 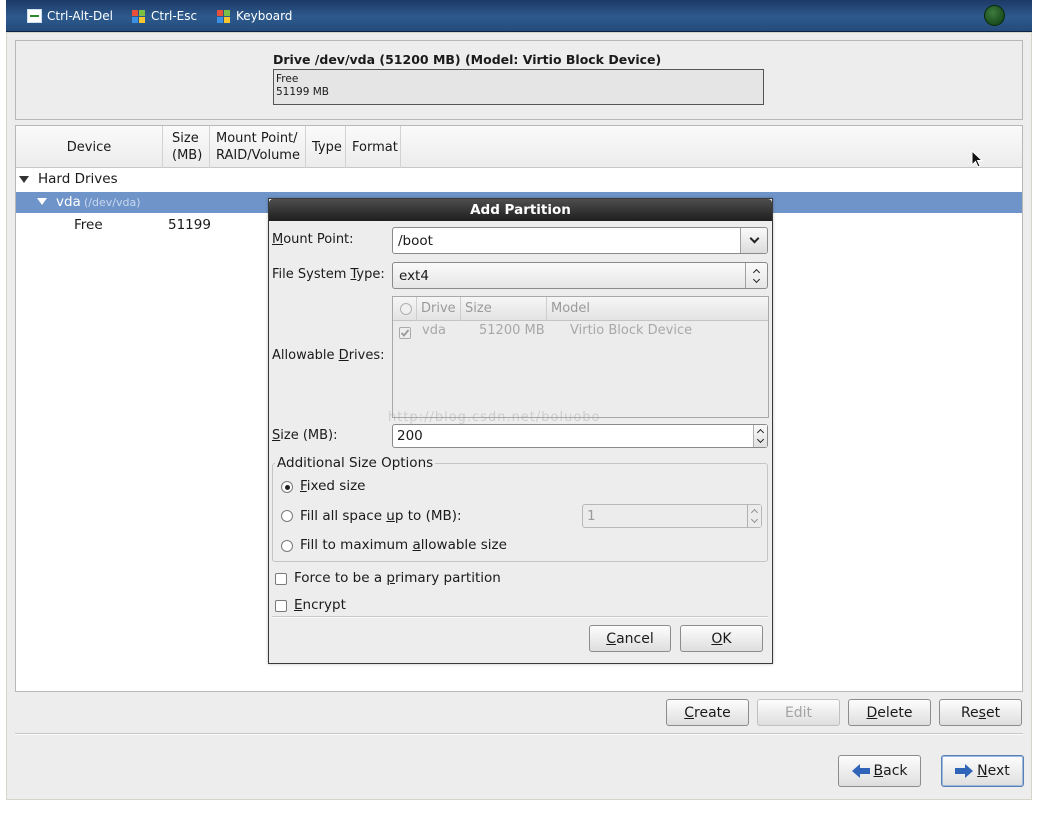 I want to click on fill-up-to-label: Fill all space up to (MB):, so click(x=381, y=516).